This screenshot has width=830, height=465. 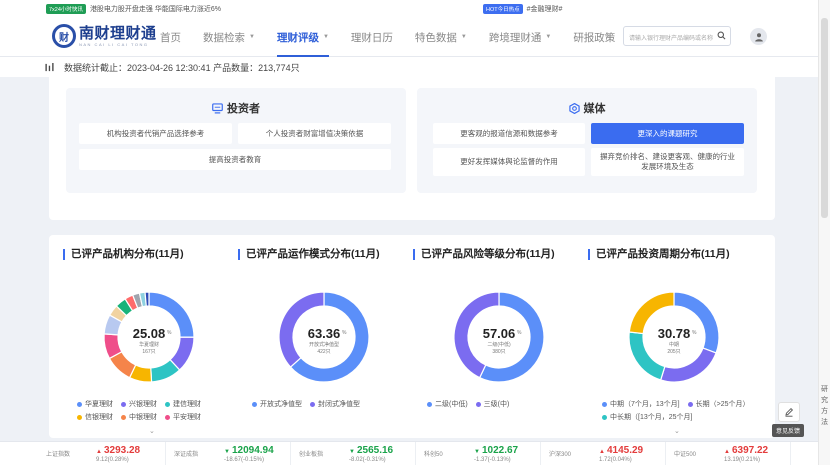 I want to click on index-change: 1.72(0.04%), so click(x=615, y=460).